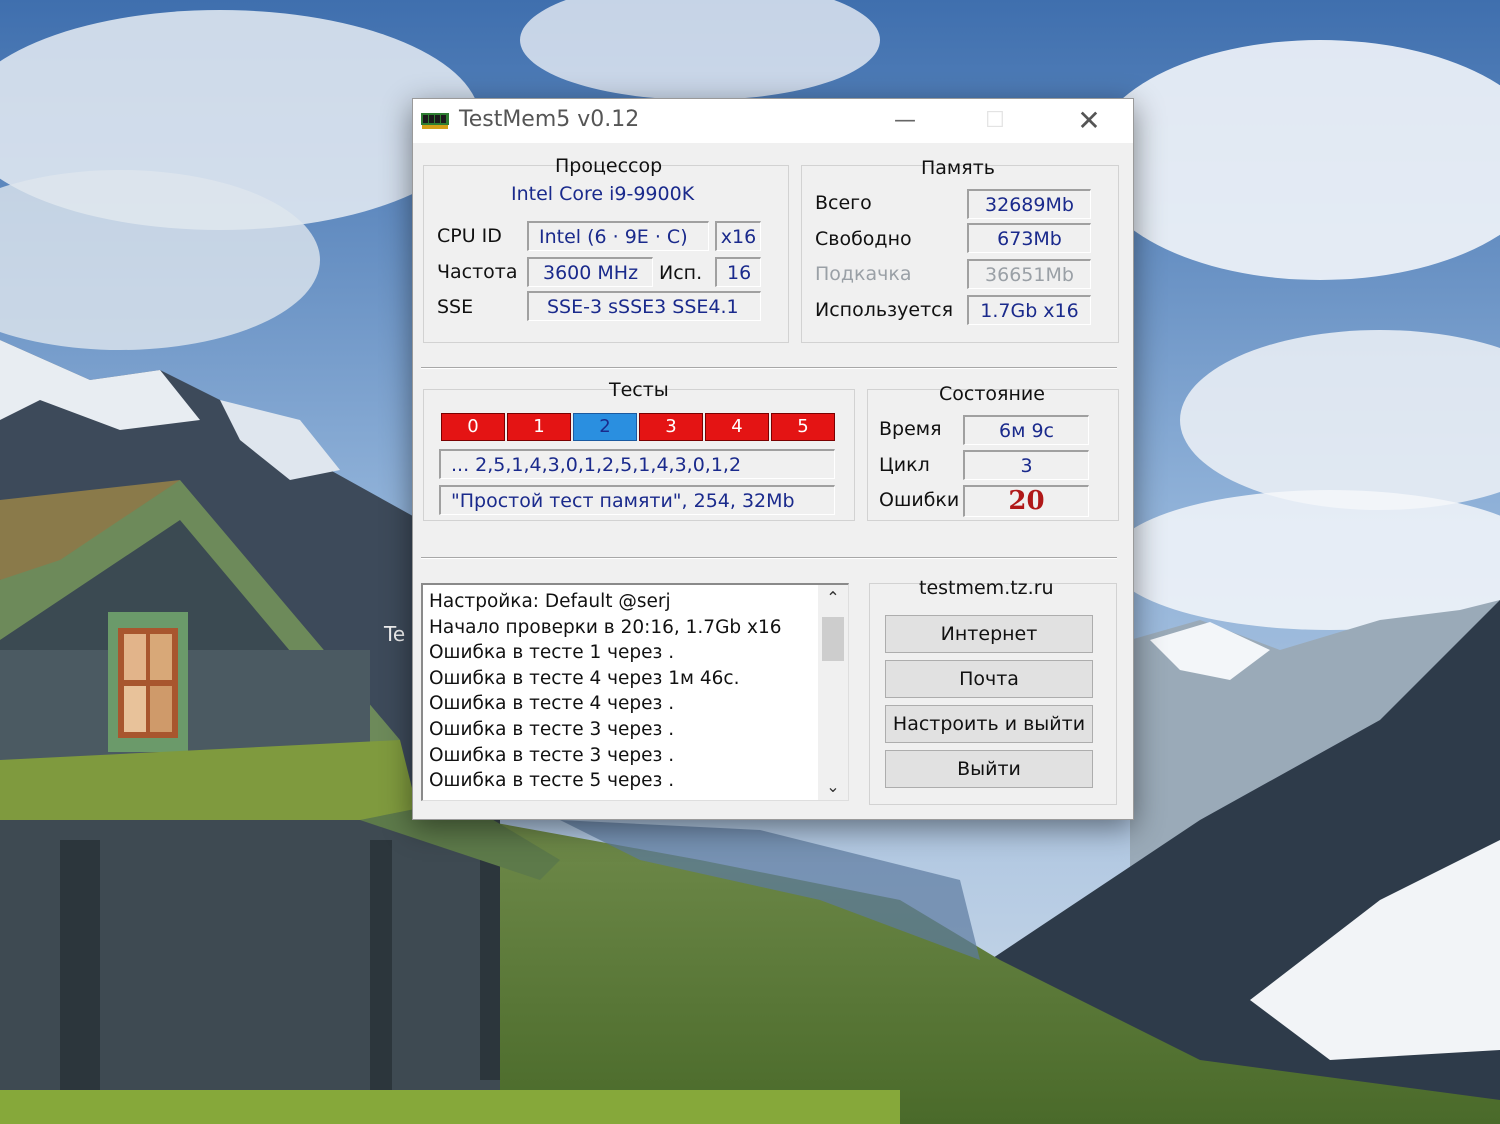 The image size is (1500, 1124). What do you see at coordinates (637, 500) in the screenshot?
I see `current-test-field: "Простой тест памяти", 254, 32Mb` at bounding box center [637, 500].